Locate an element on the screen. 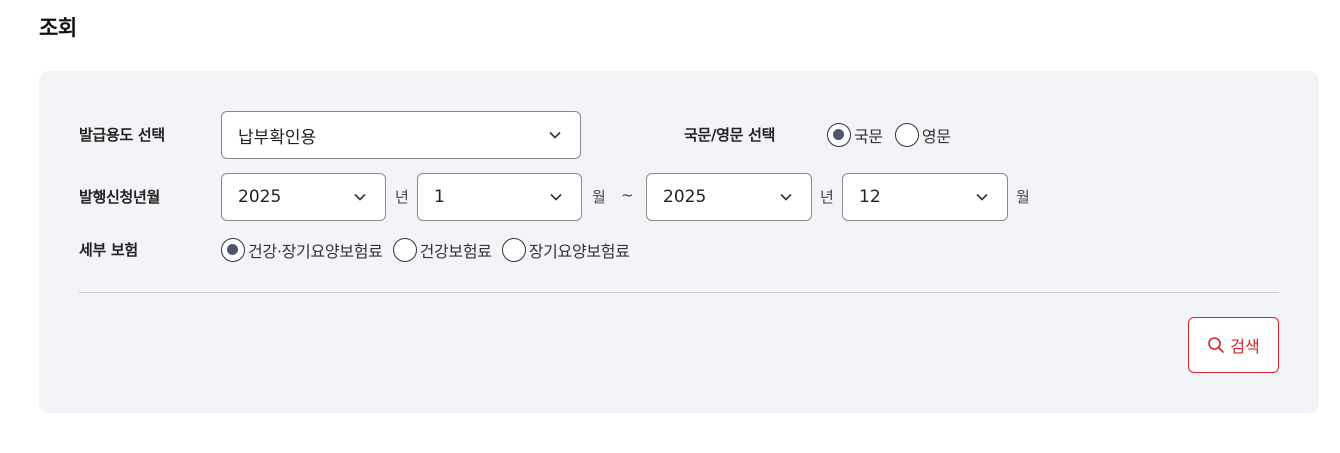  search-button-label: 검색 is located at coordinates (1245, 346).